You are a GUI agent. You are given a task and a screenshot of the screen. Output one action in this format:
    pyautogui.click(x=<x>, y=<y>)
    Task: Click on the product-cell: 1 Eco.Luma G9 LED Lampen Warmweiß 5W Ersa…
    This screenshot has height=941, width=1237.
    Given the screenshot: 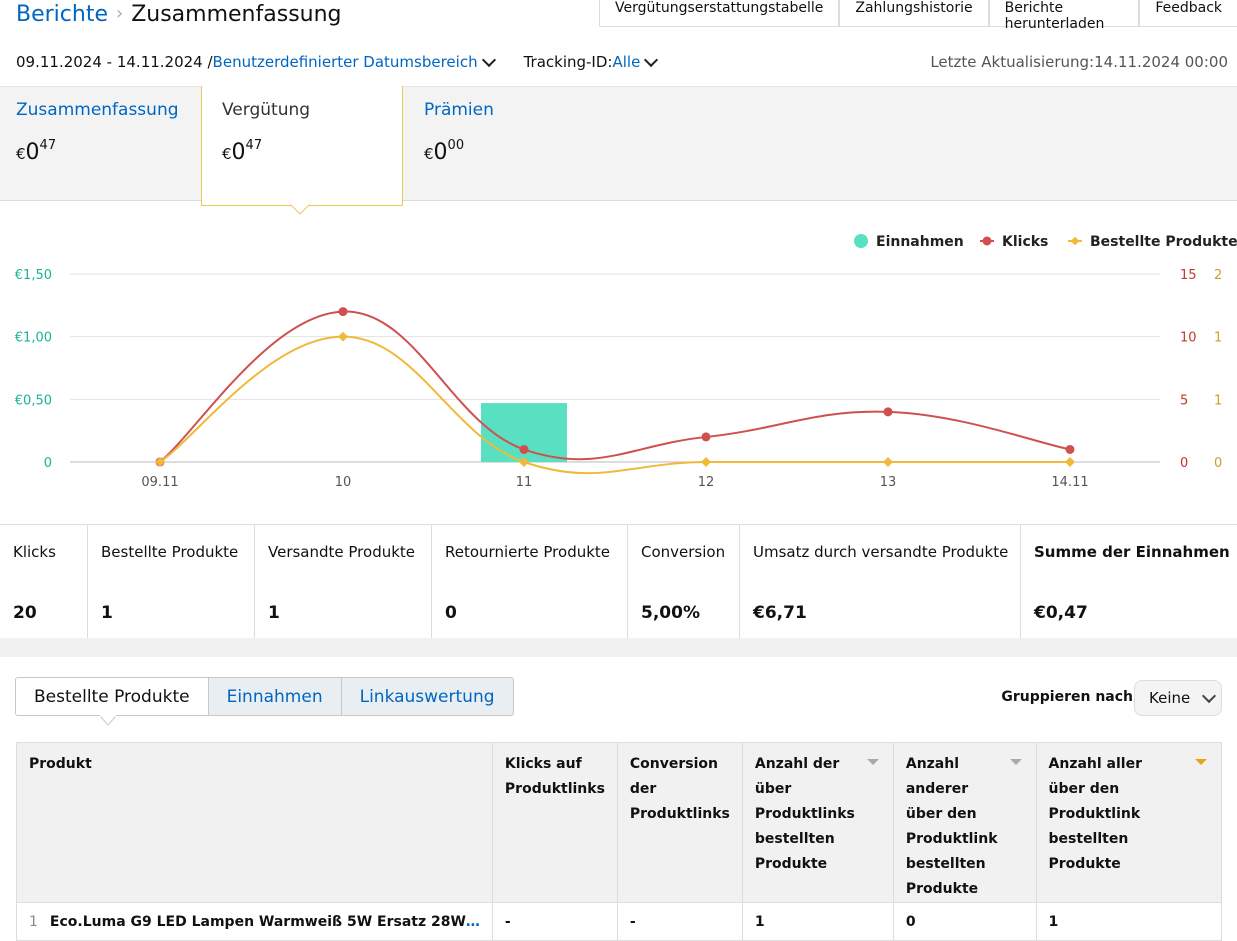 What is the action you would take?
    pyautogui.click(x=254, y=921)
    